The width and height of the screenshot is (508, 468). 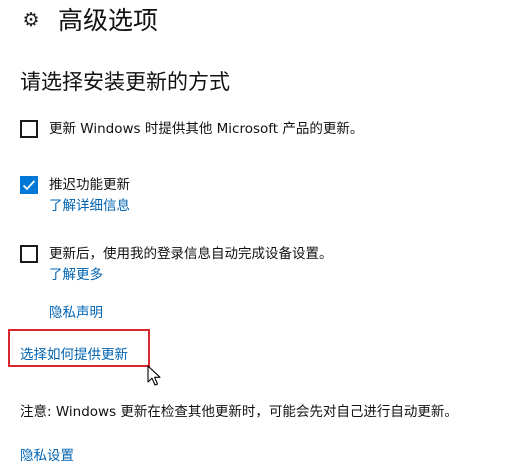 I want to click on checkbox-microsoft-products-updates, so click(x=29, y=129).